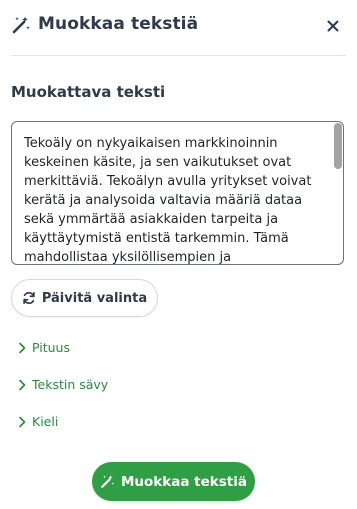 The height and width of the screenshot is (509, 357). What do you see at coordinates (29, 298) in the screenshot?
I see `refresh-icon` at bounding box center [29, 298].